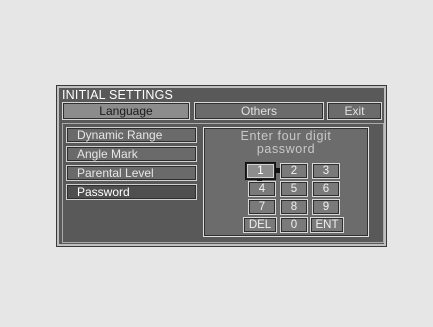 This screenshot has height=327, width=433. I want to click on key-0: 0, so click(294, 225).